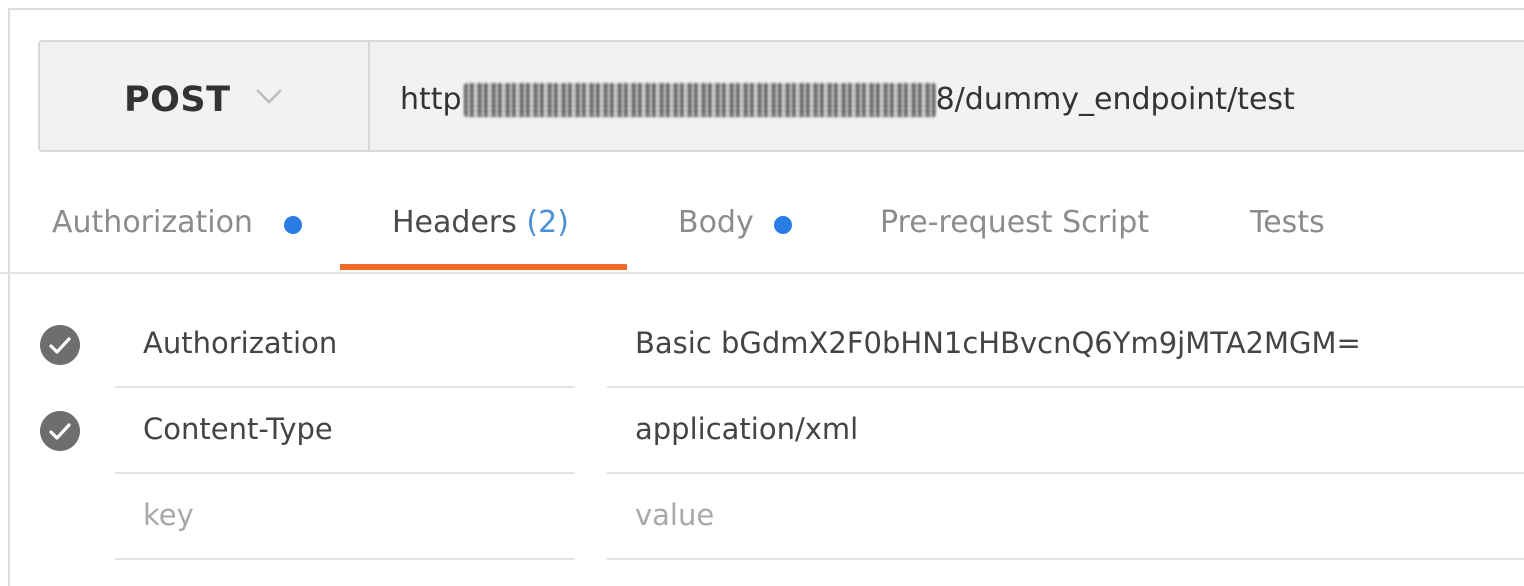 This screenshot has height=586, width=1524. What do you see at coordinates (168, 515) in the screenshot?
I see `key-placeholder: key` at bounding box center [168, 515].